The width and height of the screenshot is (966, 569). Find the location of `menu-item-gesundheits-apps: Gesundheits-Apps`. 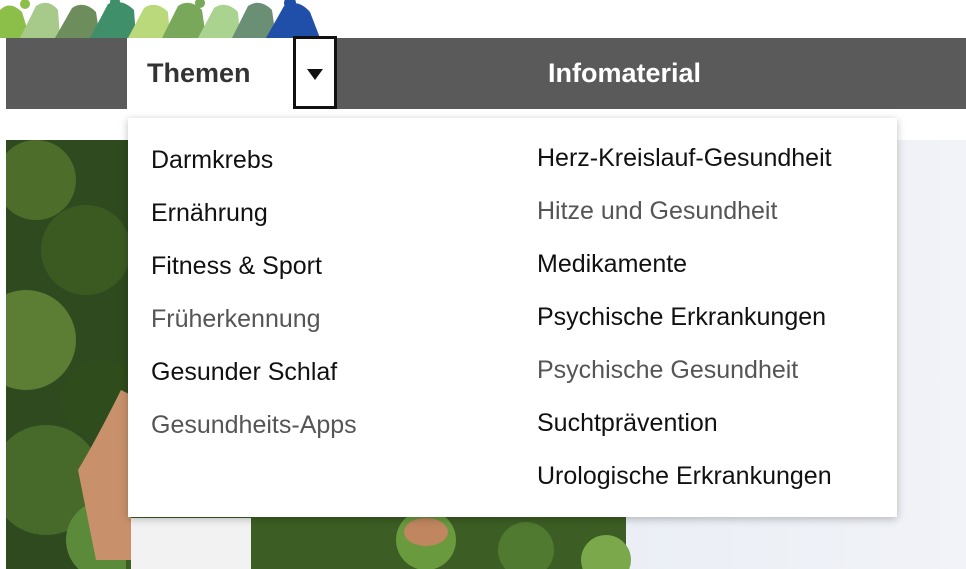

menu-item-gesundheits-apps: Gesundheits-Apps is located at coordinates (254, 425).